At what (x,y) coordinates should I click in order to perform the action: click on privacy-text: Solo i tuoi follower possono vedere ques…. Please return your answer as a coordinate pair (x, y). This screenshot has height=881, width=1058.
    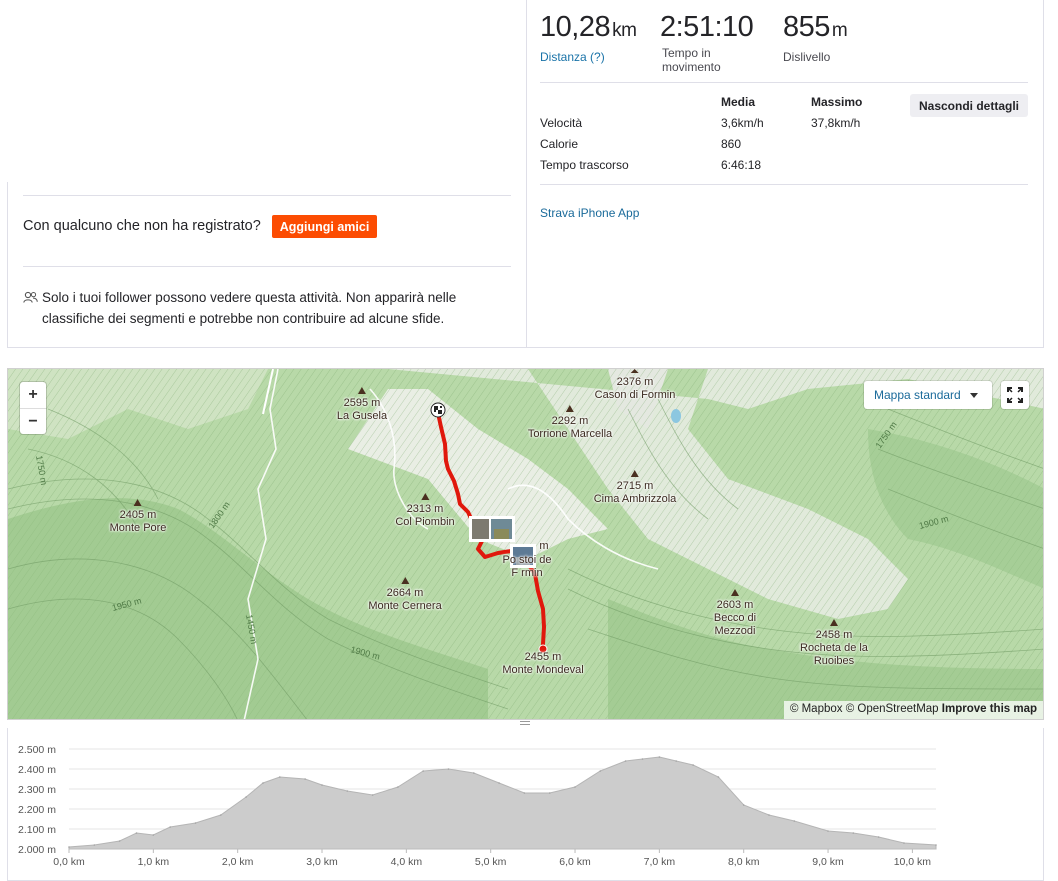
    Looking at the image, I should click on (249, 308).